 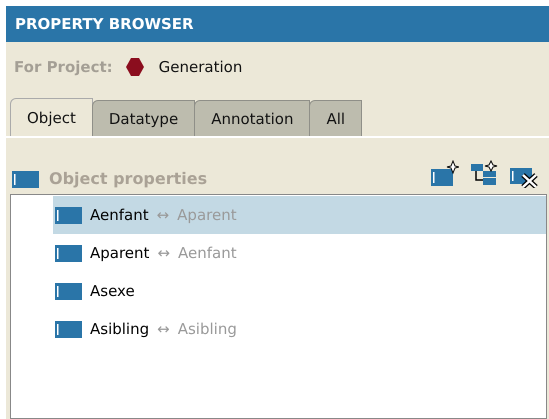 I want to click on section-title: Object properties, so click(x=128, y=178).